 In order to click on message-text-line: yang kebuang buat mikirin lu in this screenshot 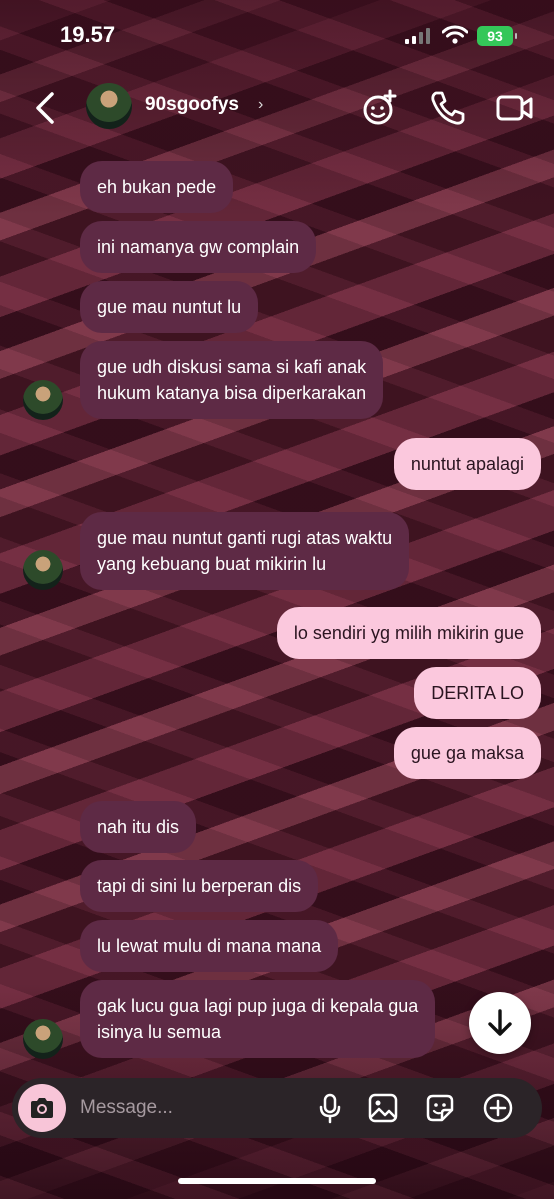, I will do `click(212, 564)`.